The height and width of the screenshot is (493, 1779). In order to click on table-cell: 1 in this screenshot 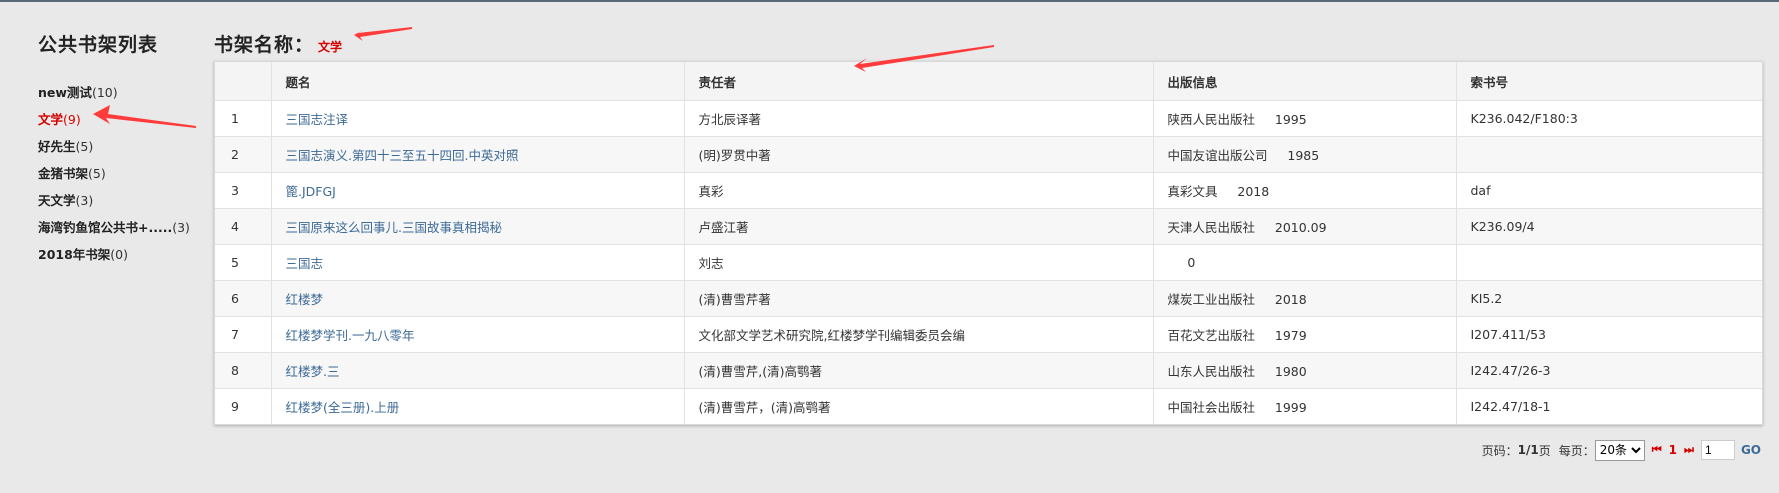, I will do `click(243, 118)`.